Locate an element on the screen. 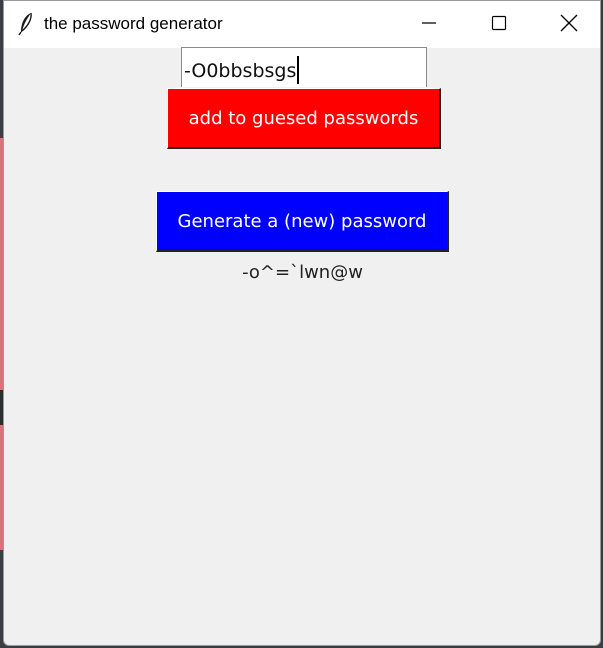 The image size is (603, 648). close-icon is located at coordinates (569, 25).